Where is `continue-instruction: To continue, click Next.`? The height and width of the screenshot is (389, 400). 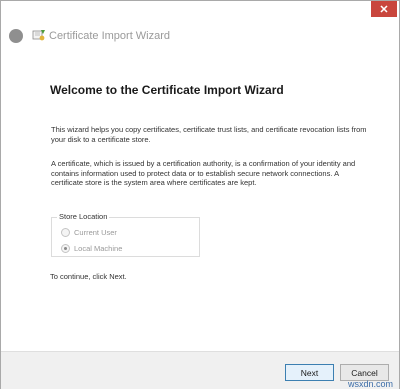
continue-instruction: To continue, click Next. is located at coordinates (88, 276).